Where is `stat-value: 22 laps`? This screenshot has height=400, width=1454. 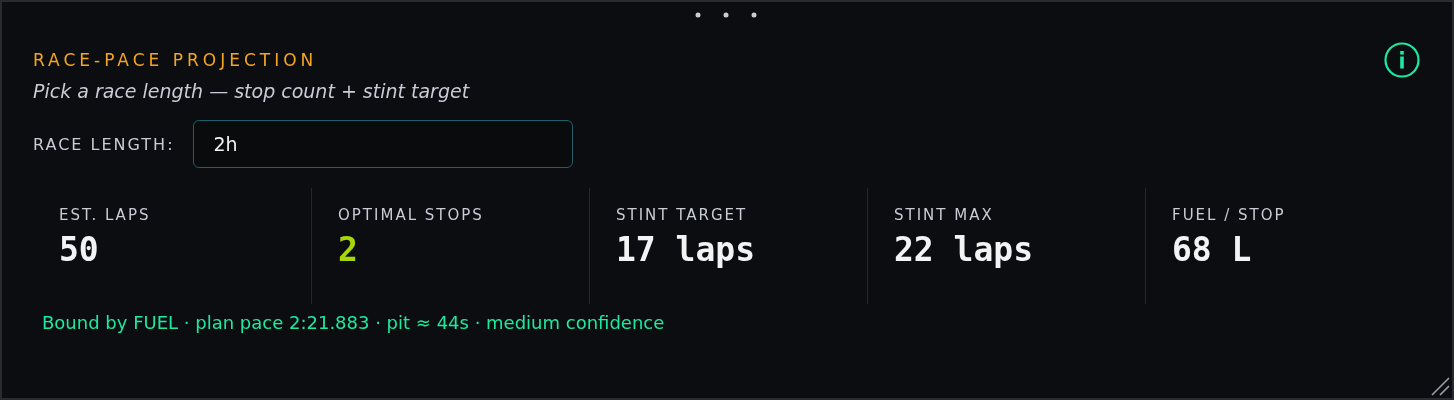 stat-value: 22 laps is located at coordinates (964, 249).